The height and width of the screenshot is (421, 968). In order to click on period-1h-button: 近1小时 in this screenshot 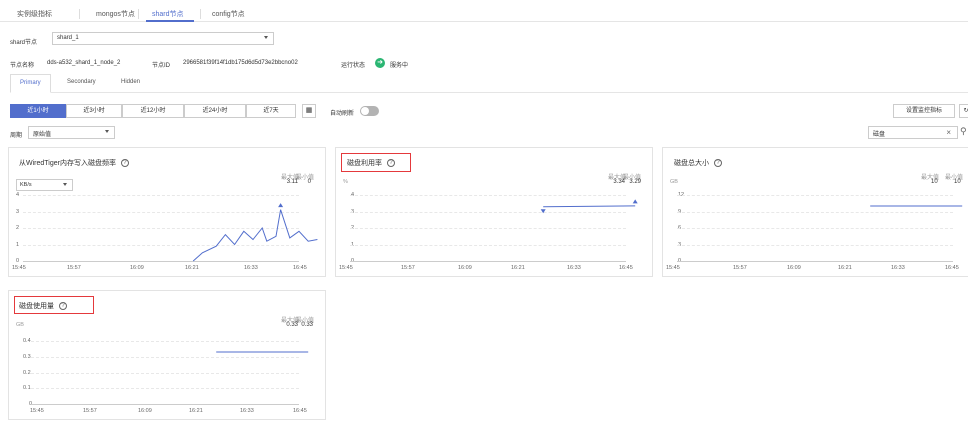, I will do `click(38, 111)`.